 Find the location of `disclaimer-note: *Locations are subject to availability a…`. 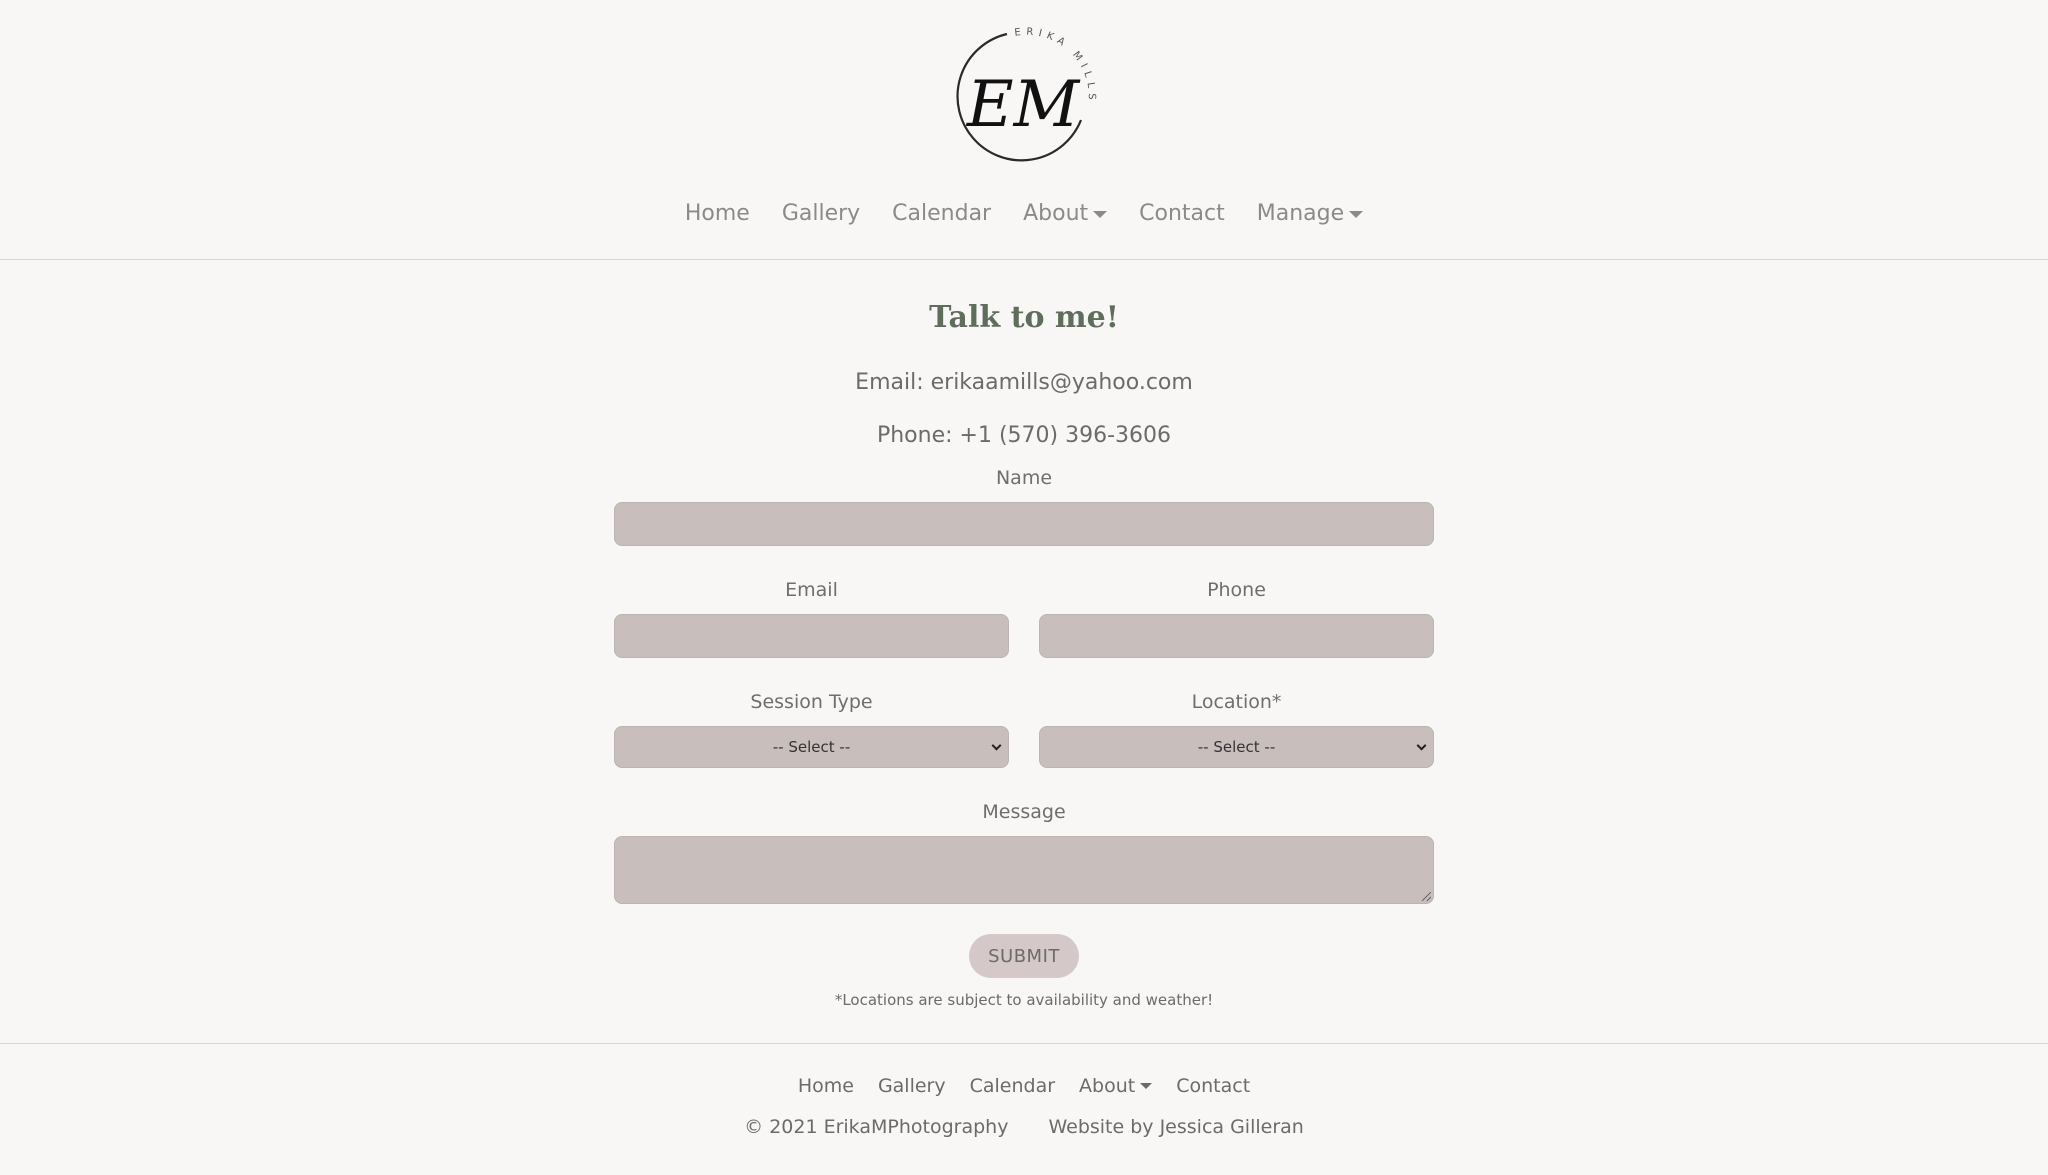

disclaimer-note: *Locations are subject to availability a… is located at coordinates (1024, 1000).